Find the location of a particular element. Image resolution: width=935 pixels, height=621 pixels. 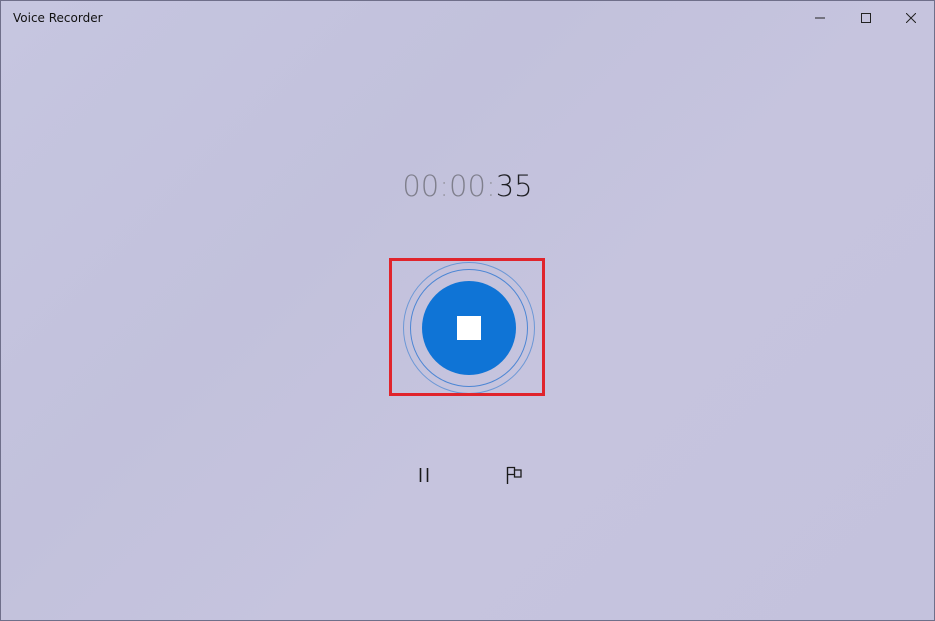

maximize-icon is located at coordinates (866, 18).